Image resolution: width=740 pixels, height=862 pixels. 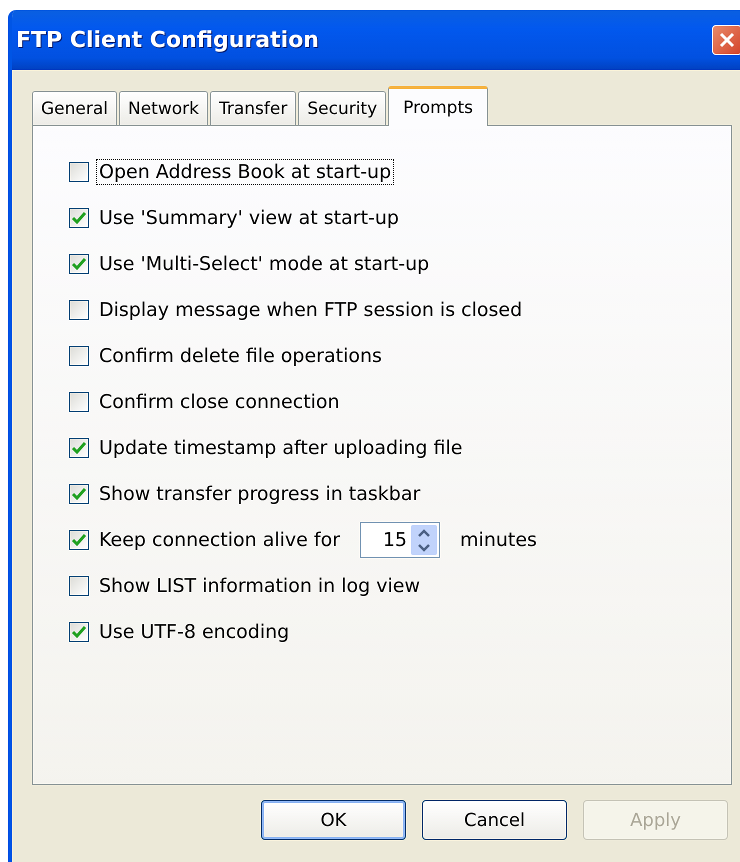 What do you see at coordinates (498, 540) in the screenshot?
I see `unit-label: minutes` at bounding box center [498, 540].